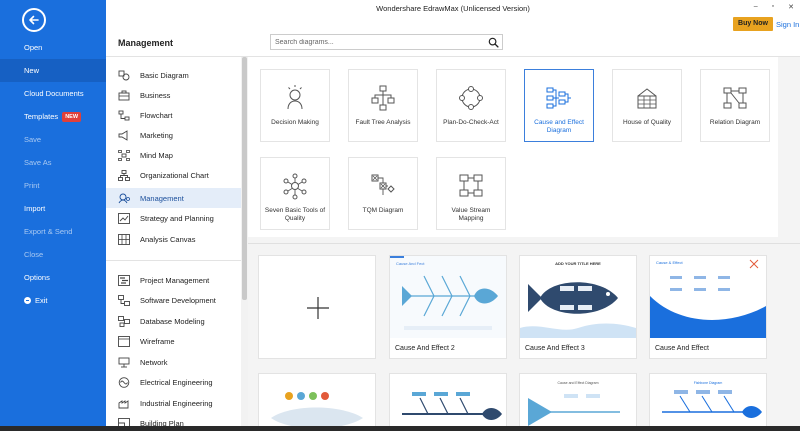 The height and width of the screenshot is (431, 800). I want to click on menu-exit: Exit, so click(53, 300).